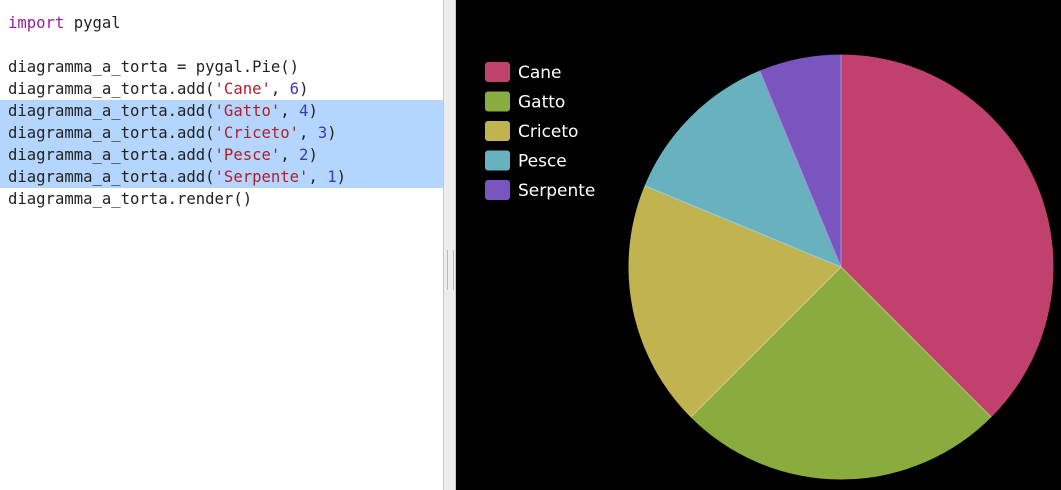 The image size is (1061, 490). I want to click on code-line, so click(221, 45).